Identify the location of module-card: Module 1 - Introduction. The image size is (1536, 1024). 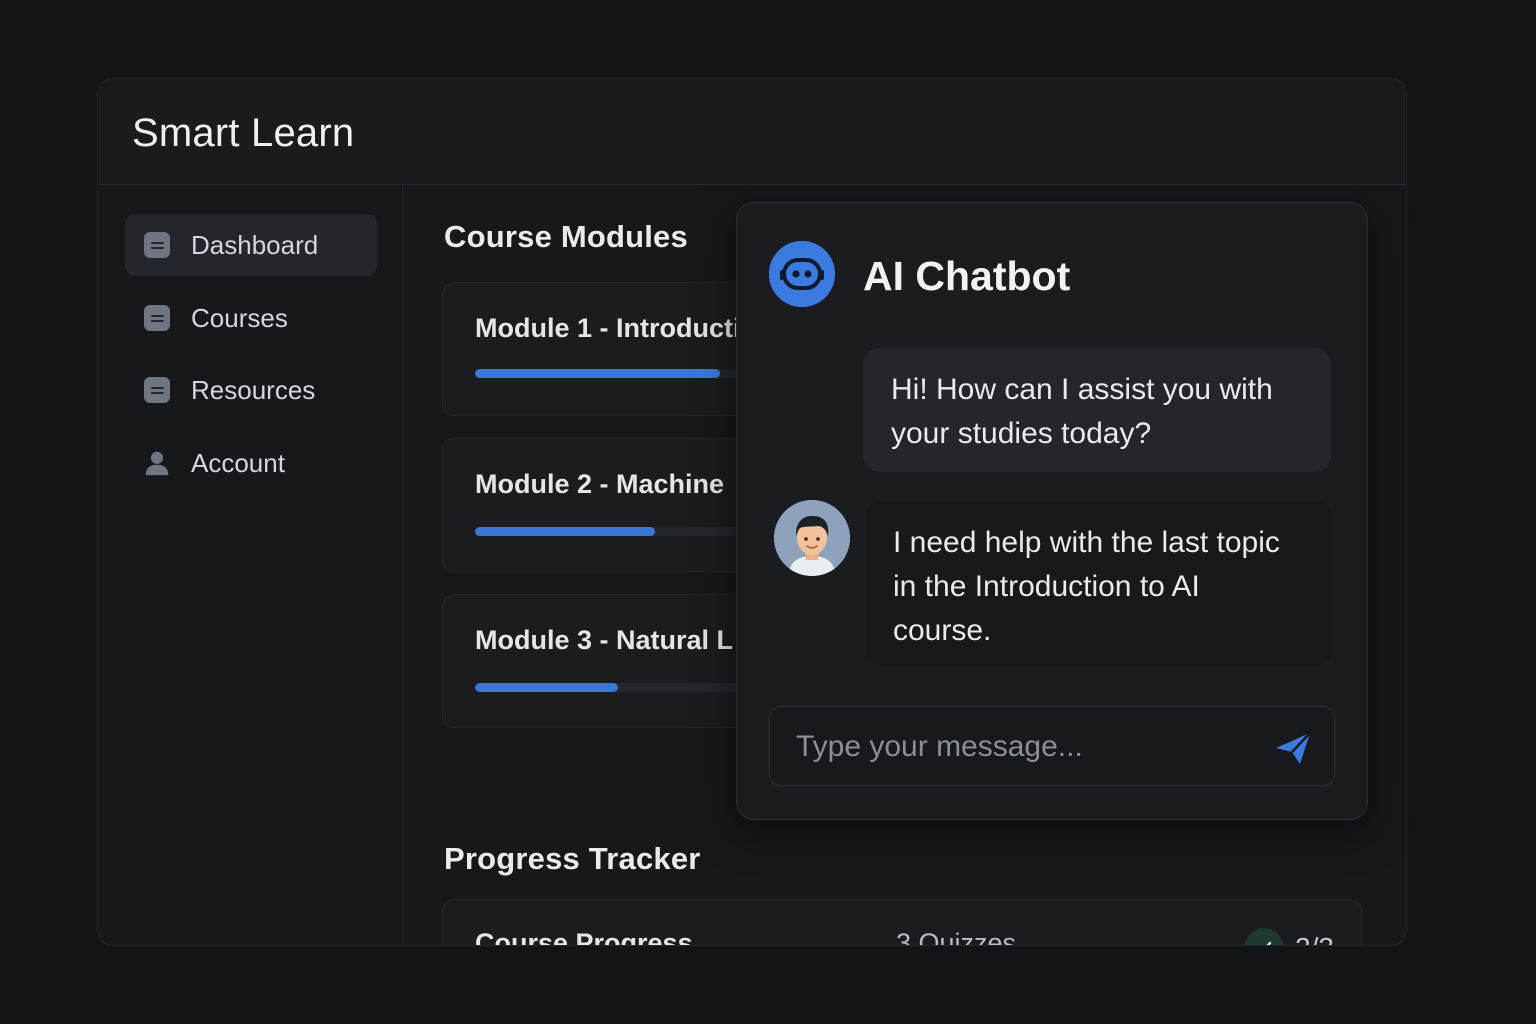
(613, 349).